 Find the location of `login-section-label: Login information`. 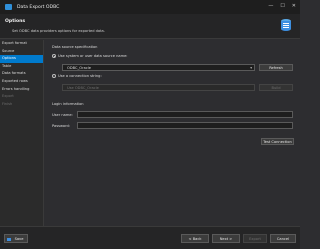

login-section-label: Login information is located at coordinates (68, 104).